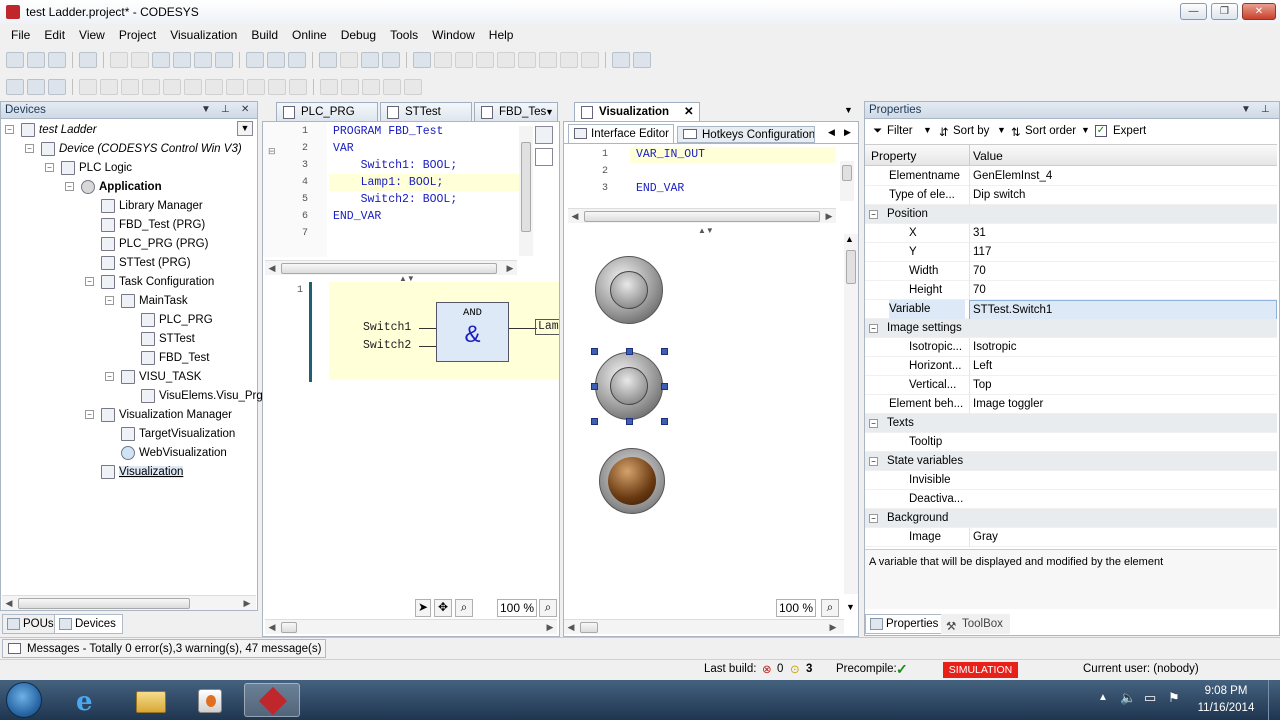 The width and height of the screenshot is (1280, 720). Describe the element at coordinates (329, 87) in the screenshot. I see `bring-front-icon` at that location.